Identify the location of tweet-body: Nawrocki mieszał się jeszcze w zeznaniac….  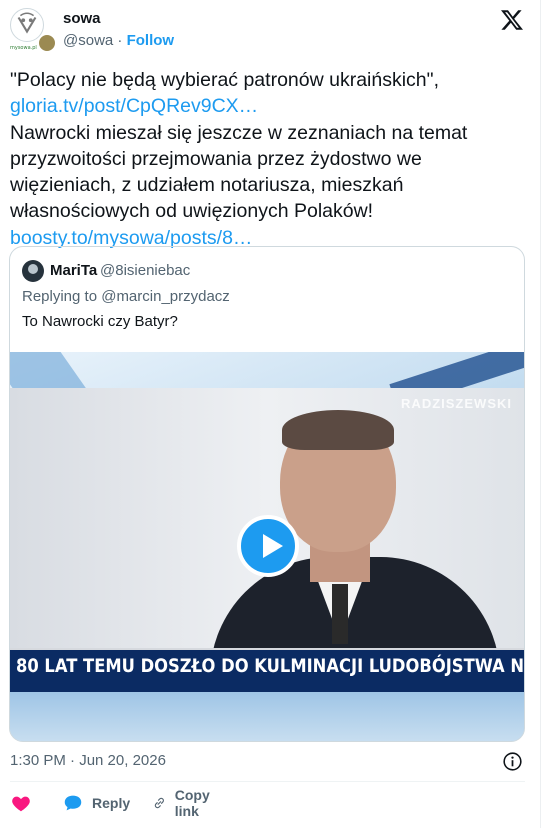
(239, 172).